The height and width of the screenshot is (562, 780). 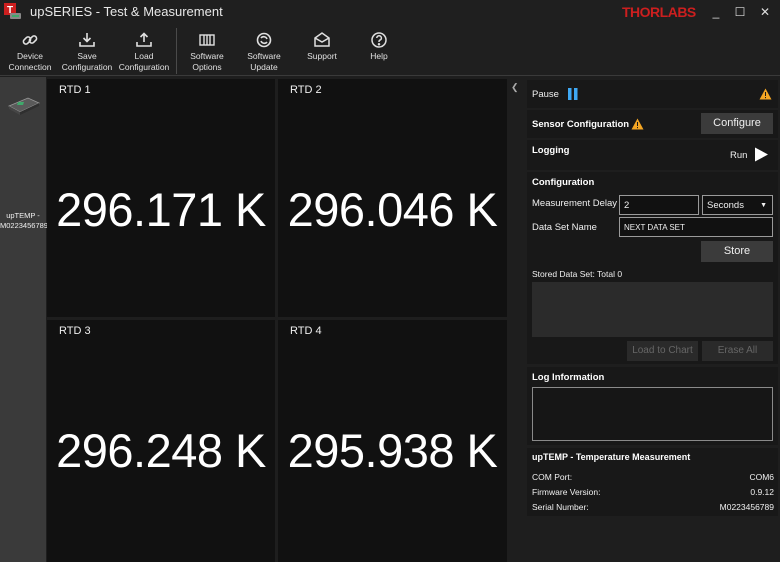 I want to click on rtd-value: 296.171 K, so click(x=161, y=209).